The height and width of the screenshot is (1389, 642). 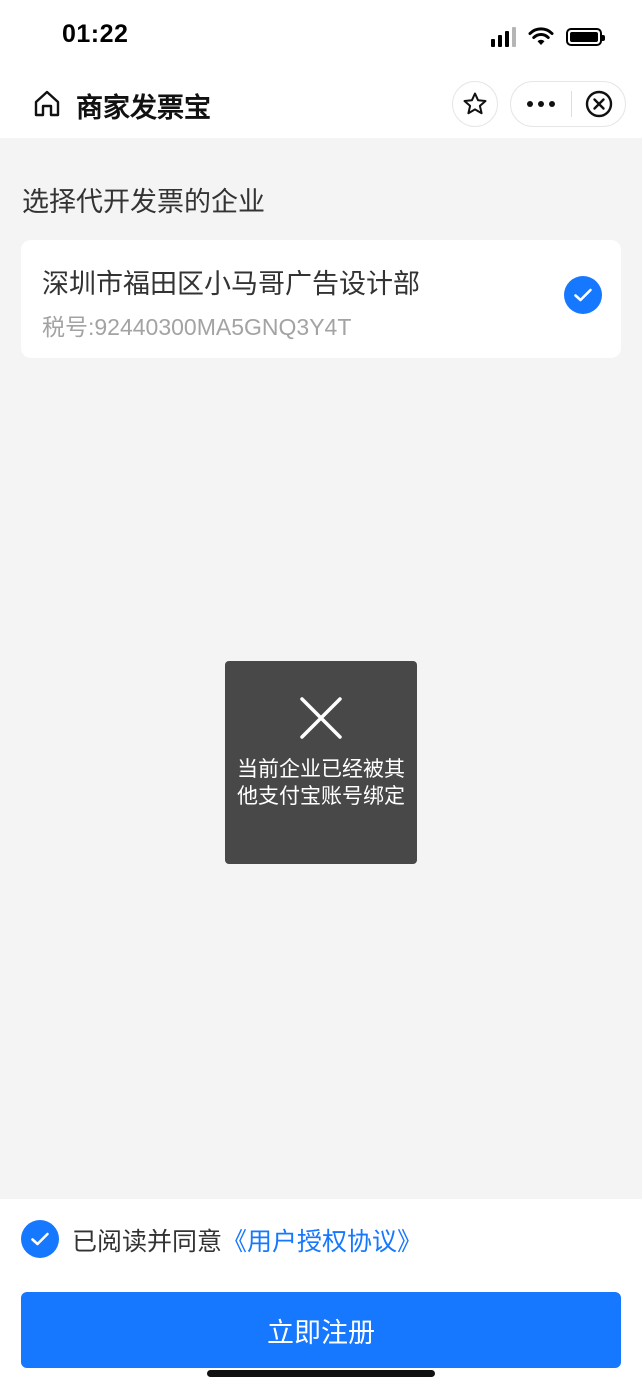 I want to click on tax-id: 税号:92440300MA5GNQ3Y4T, so click(x=197, y=327).